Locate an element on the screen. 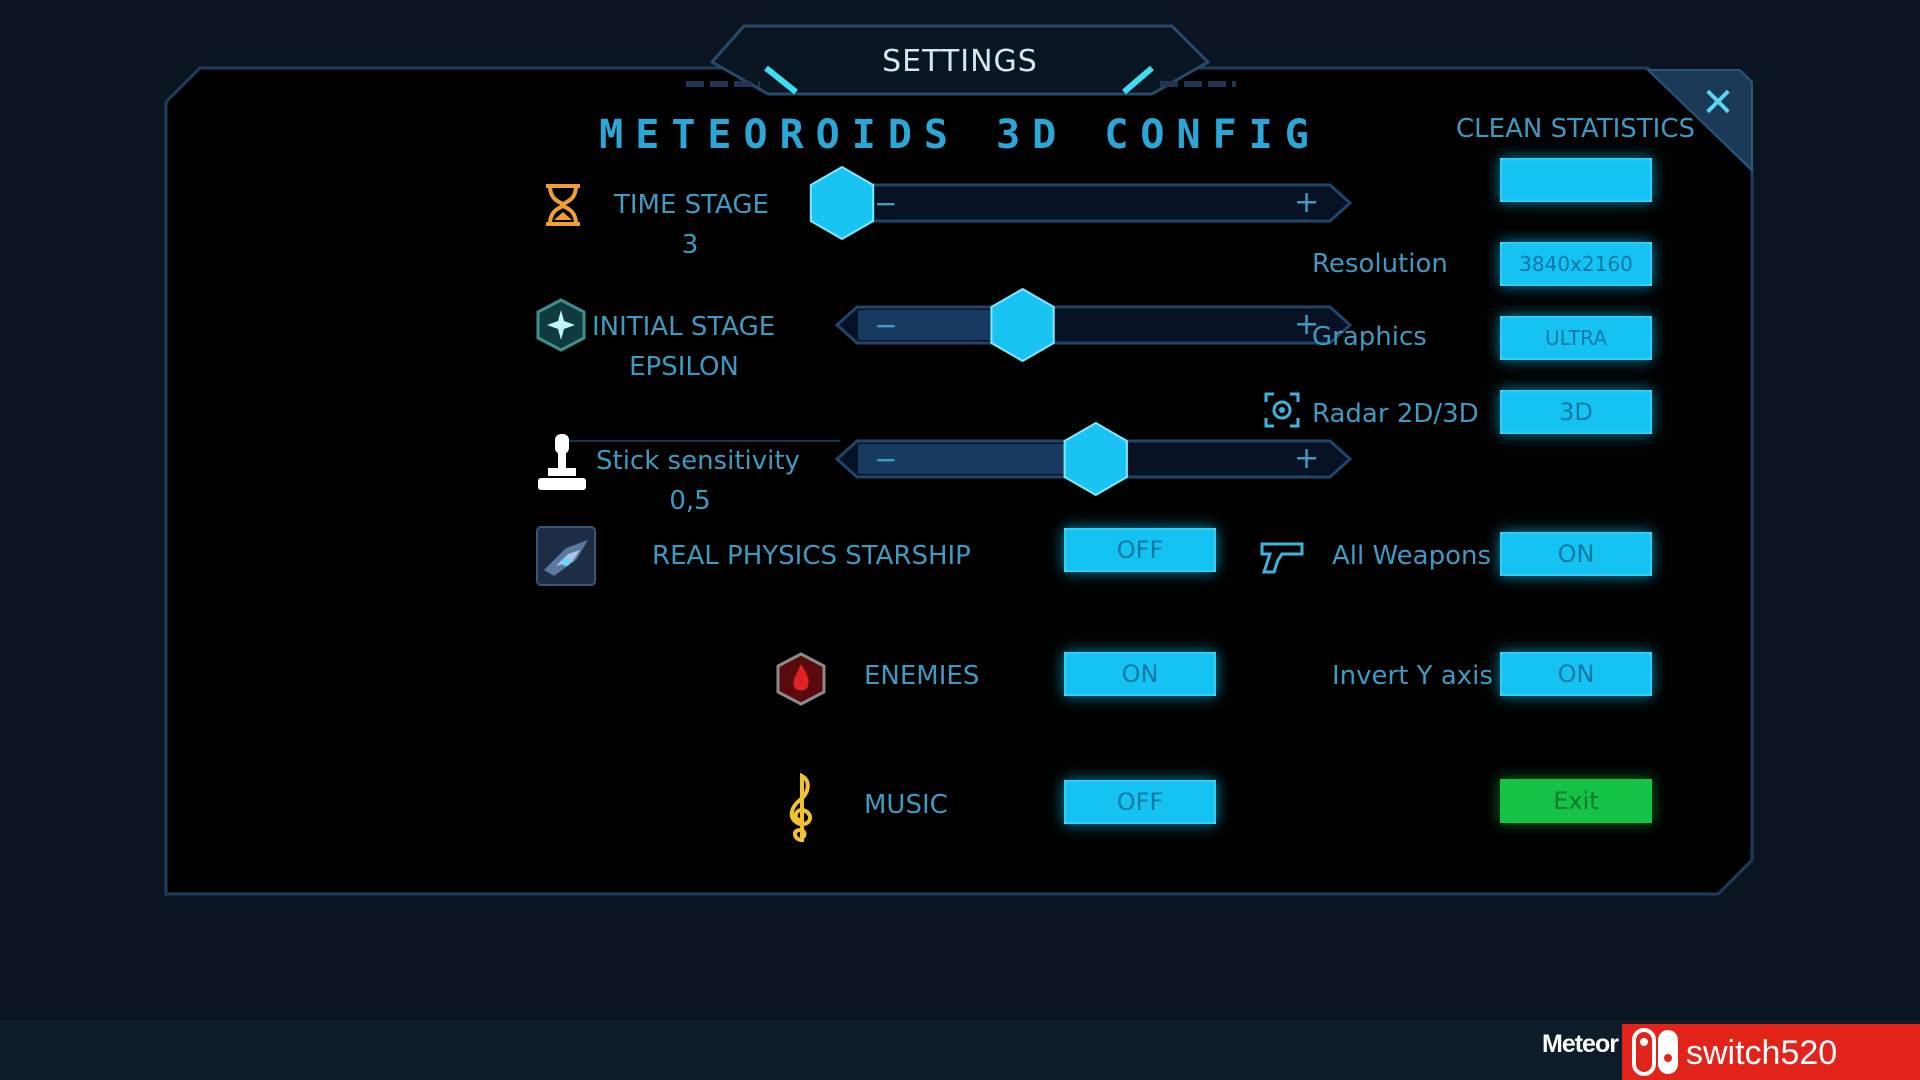 The width and height of the screenshot is (1920, 1080). graphics-label: Graphics is located at coordinates (1369, 337).